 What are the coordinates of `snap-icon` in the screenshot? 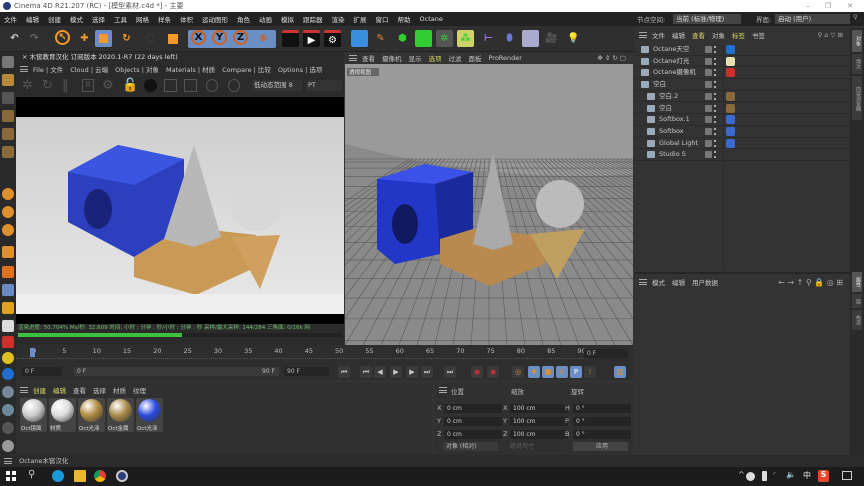 It's located at (8, 194).